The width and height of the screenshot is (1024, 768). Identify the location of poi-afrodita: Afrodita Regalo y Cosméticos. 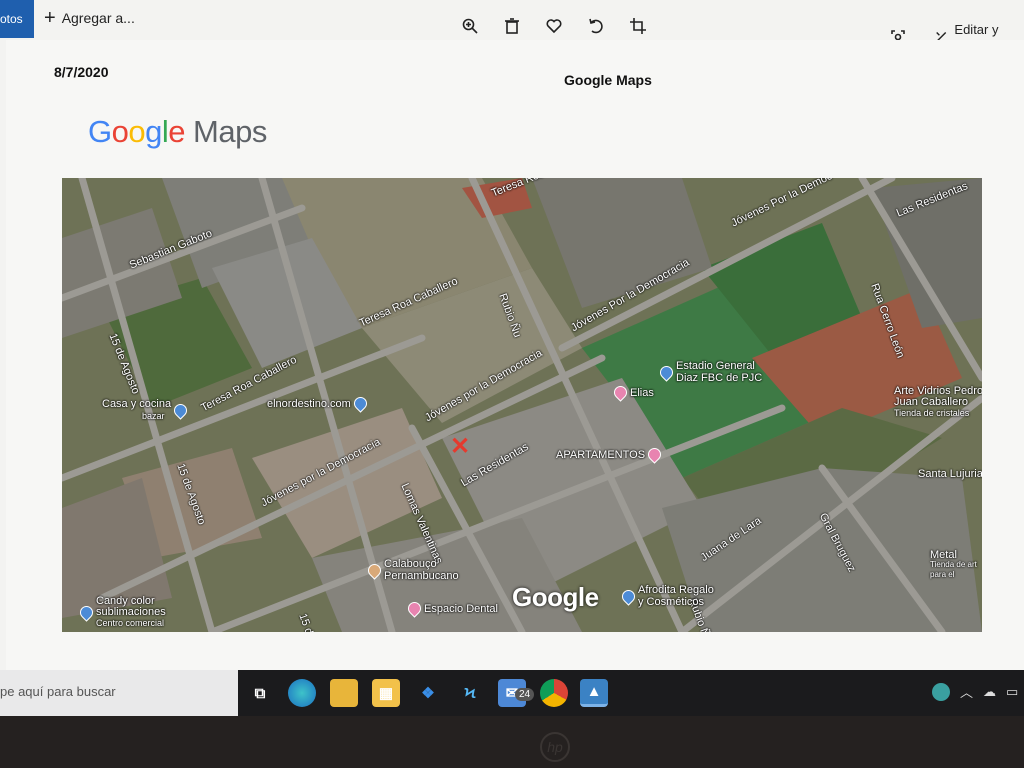
(668, 596).